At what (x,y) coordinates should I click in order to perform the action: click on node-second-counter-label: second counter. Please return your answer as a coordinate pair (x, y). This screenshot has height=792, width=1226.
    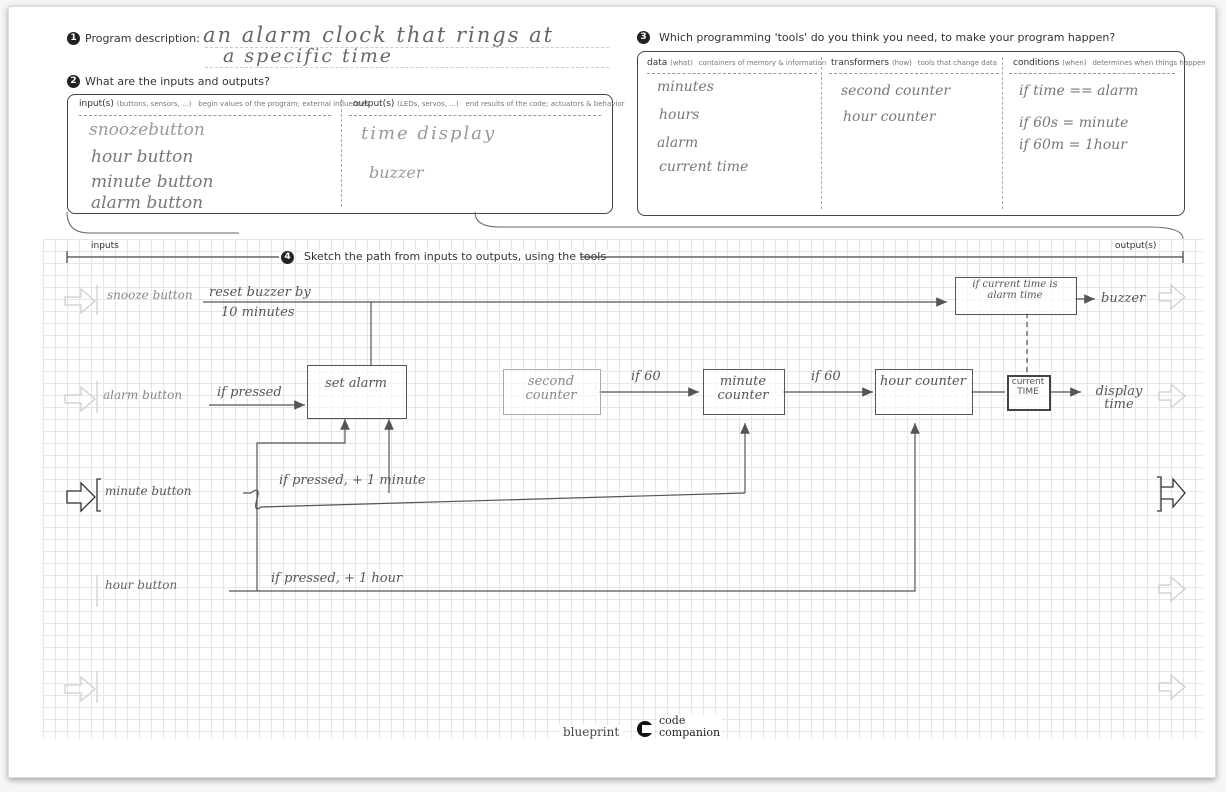
    Looking at the image, I should click on (551, 388).